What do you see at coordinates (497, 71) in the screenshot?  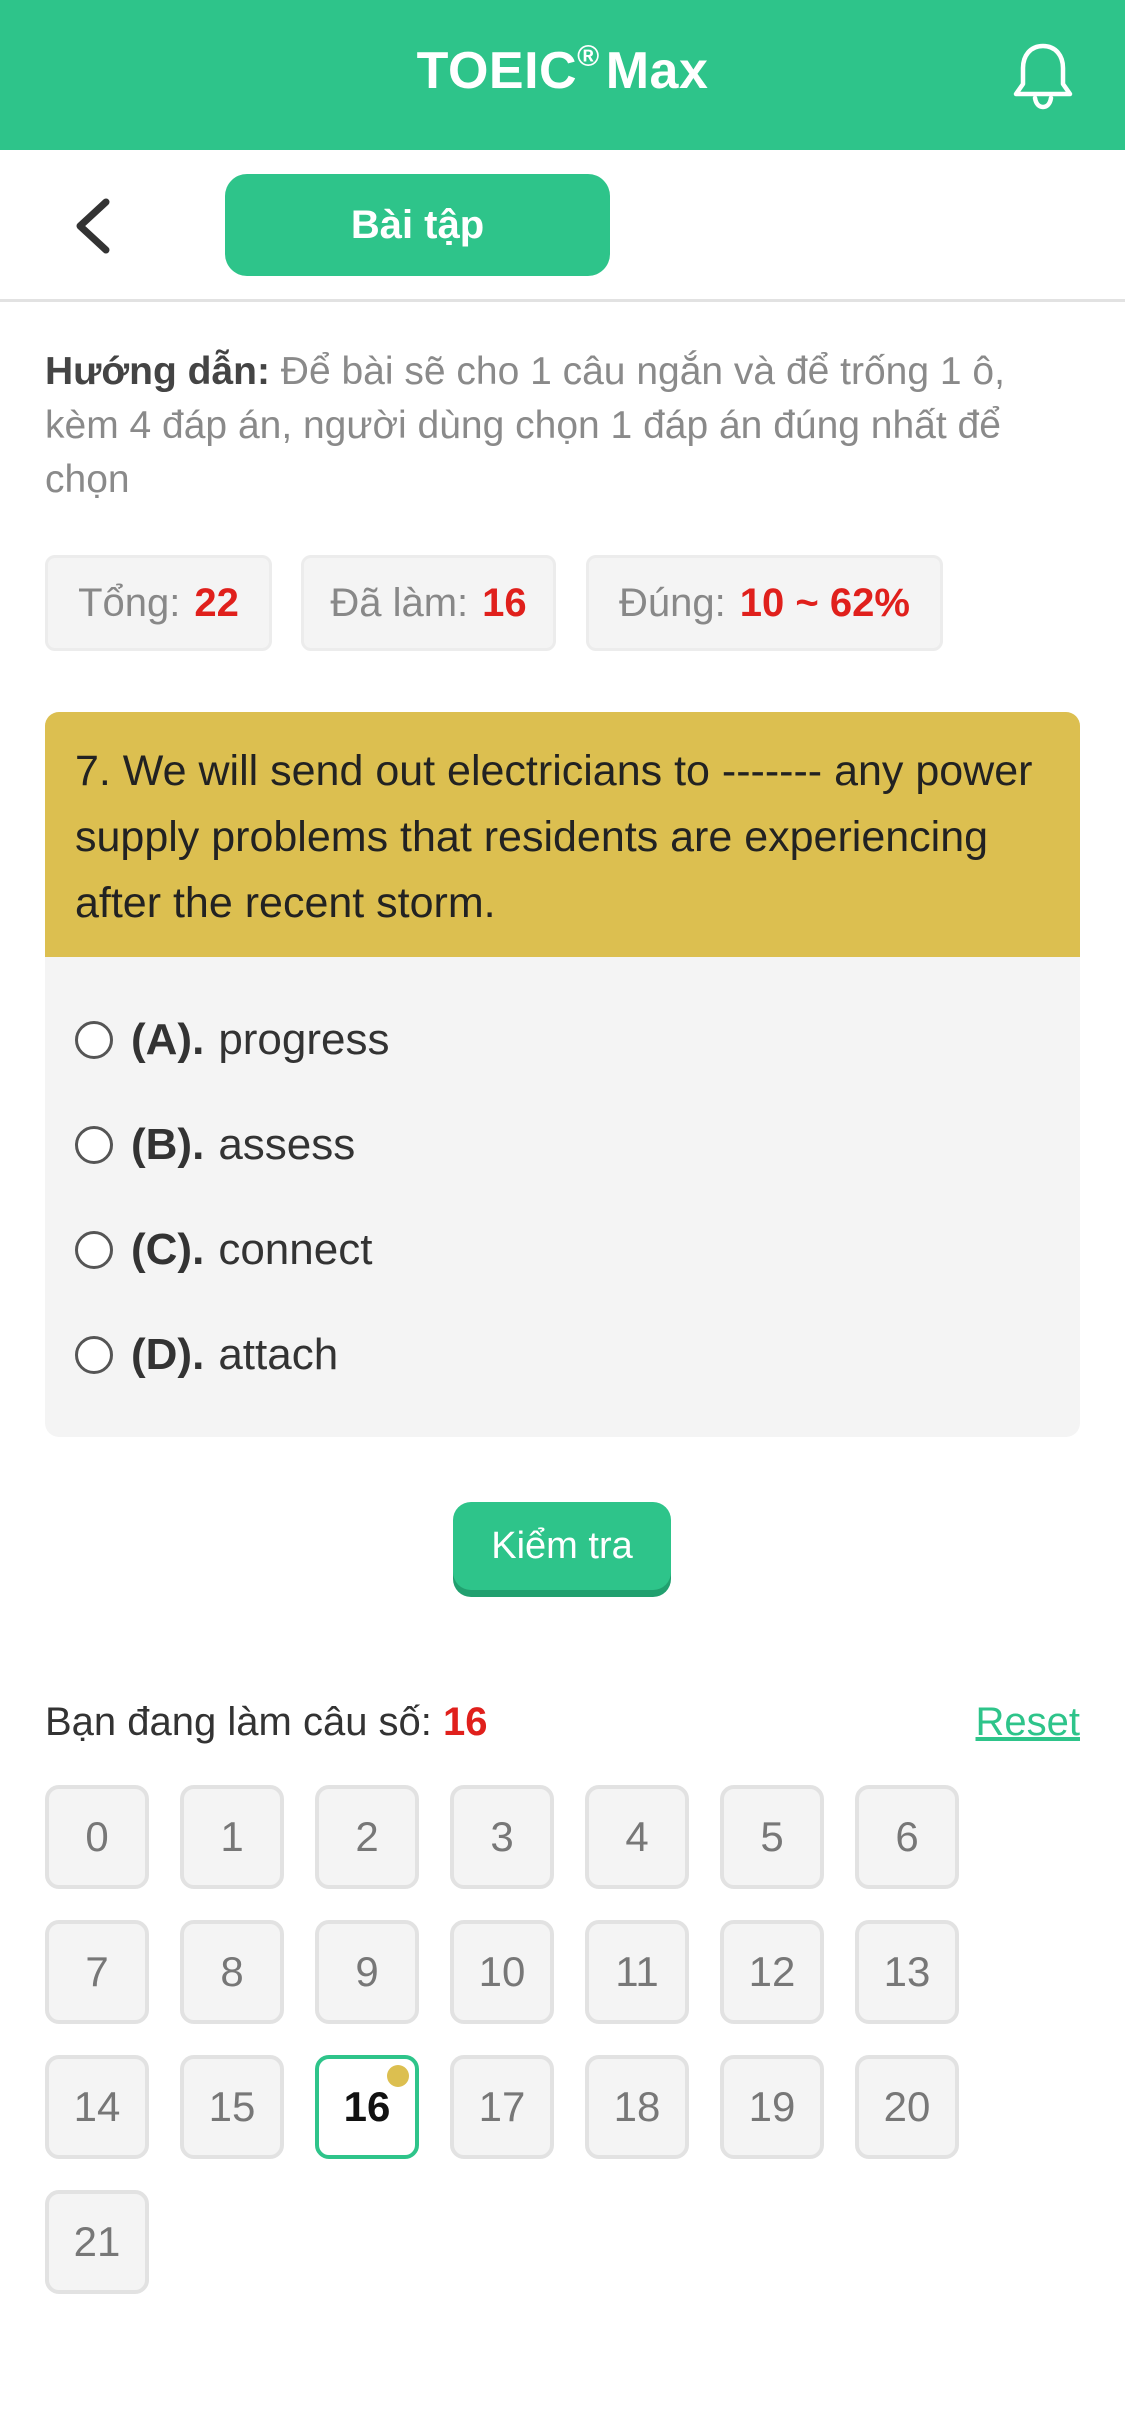 I see `app-title-main: TOEIC` at bounding box center [497, 71].